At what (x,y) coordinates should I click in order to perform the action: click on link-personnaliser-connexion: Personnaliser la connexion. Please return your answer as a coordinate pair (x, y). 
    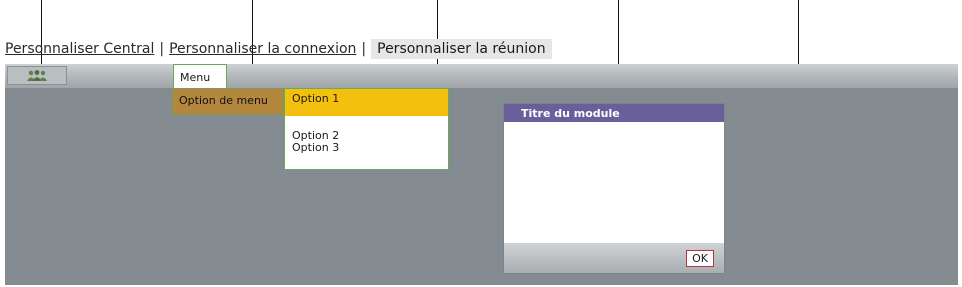
    Looking at the image, I should click on (262, 49).